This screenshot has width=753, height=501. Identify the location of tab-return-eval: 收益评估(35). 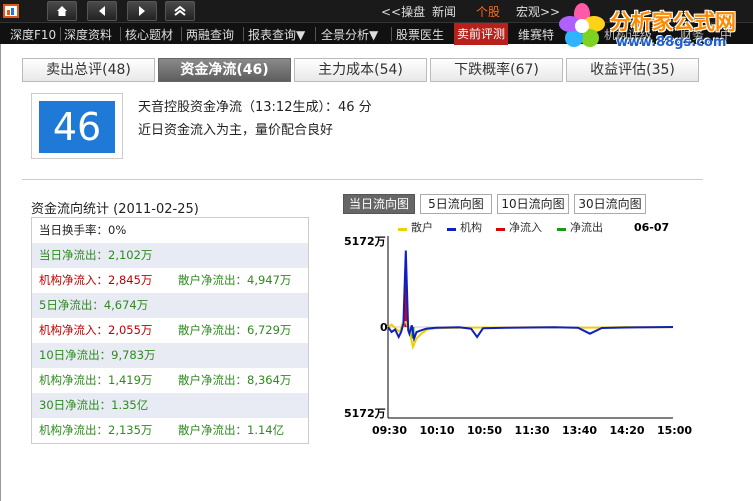
(632, 70).